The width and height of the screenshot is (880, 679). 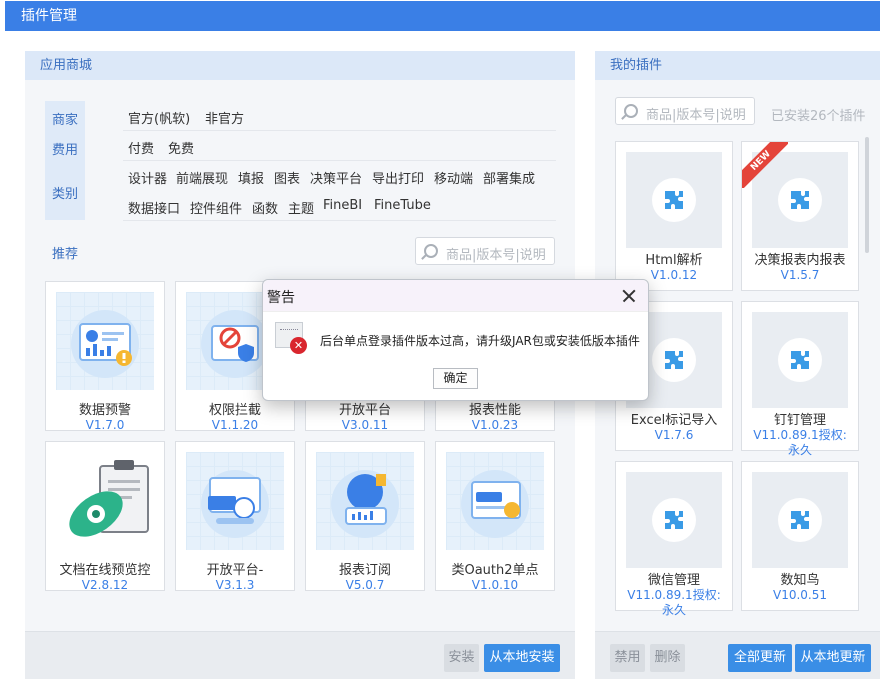 What do you see at coordinates (159, 117) in the screenshot?
I see `vendor-option-official: 官方(帆软)` at bounding box center [159, 117].